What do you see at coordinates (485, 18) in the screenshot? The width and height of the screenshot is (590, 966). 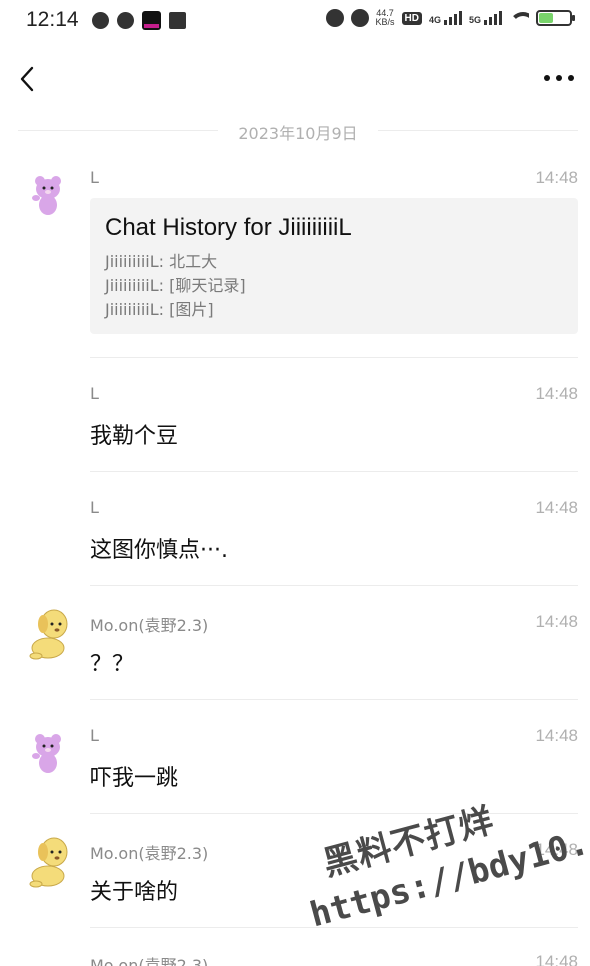 I see `signal-5g-icon: 5G` at bounding box center [485, 18].